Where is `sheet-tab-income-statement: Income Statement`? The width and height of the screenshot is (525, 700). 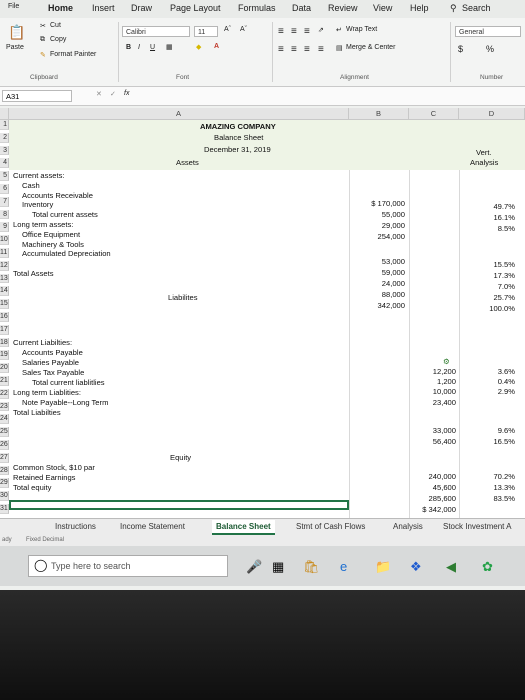
sheet-tab-income-statement: Income Statement is located at coordinates (152, 526).